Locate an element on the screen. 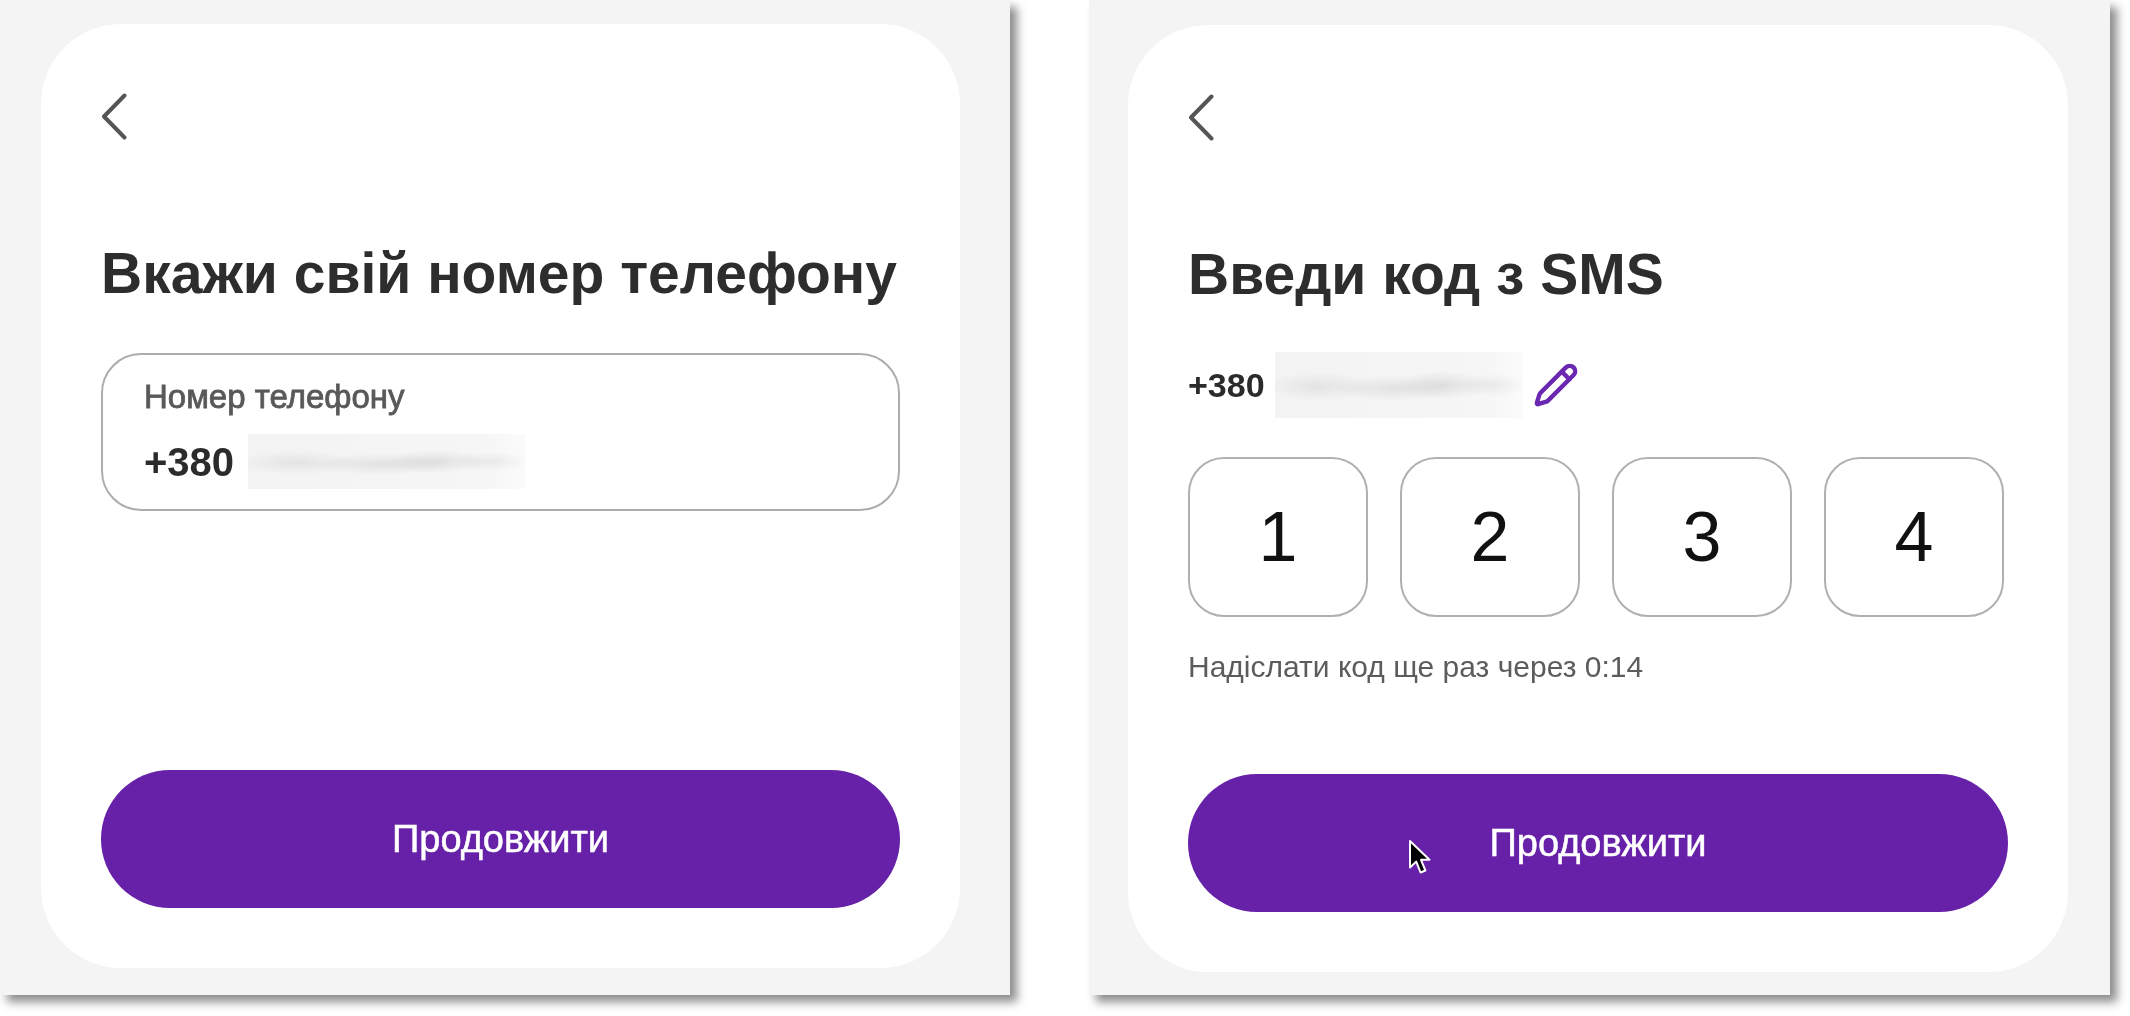 Image resolution: width=2130 pixels, height=1016 pixels. screen-title: Вкажи свій номер телефону is located at coordinates (499, 273).